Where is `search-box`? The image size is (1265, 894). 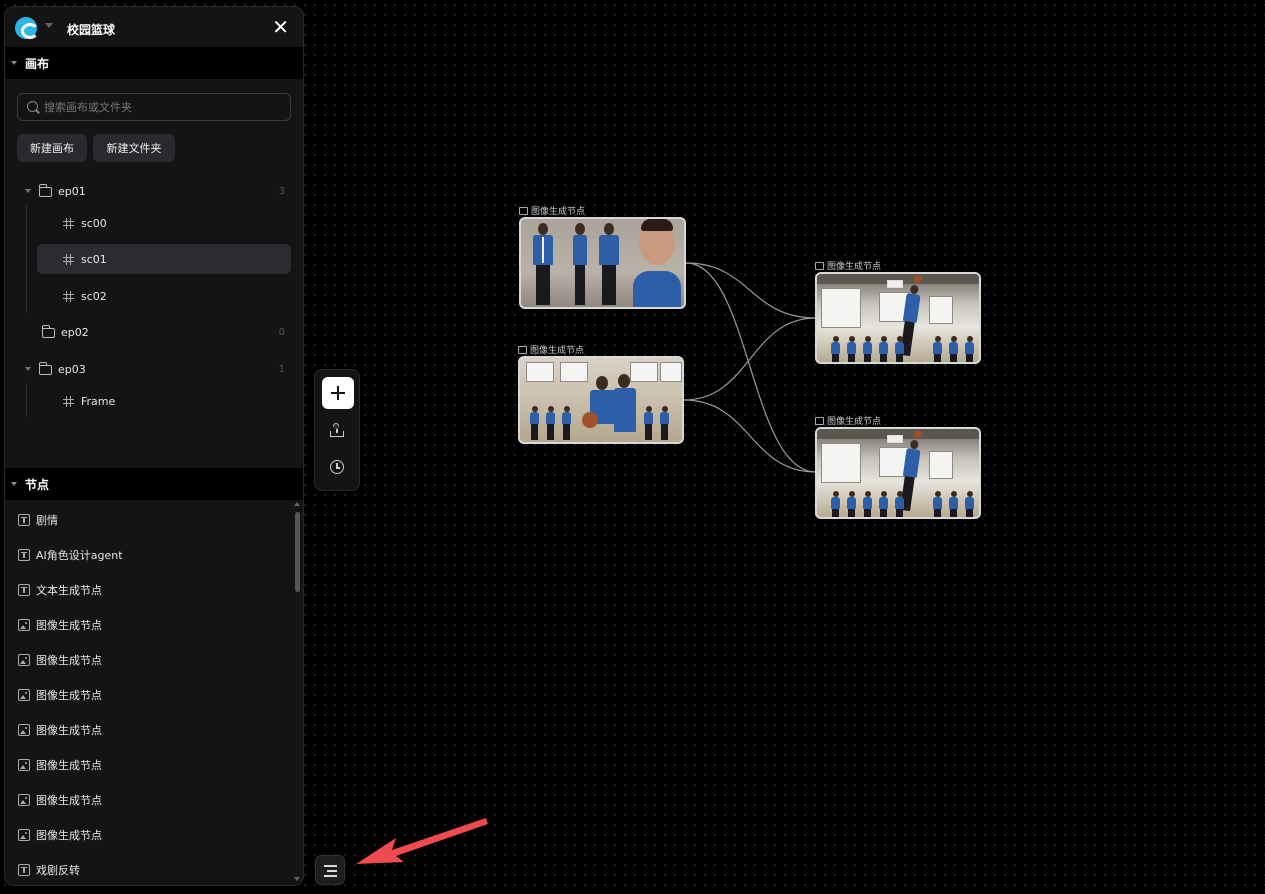 search-box is located at coordinates (154, 107).